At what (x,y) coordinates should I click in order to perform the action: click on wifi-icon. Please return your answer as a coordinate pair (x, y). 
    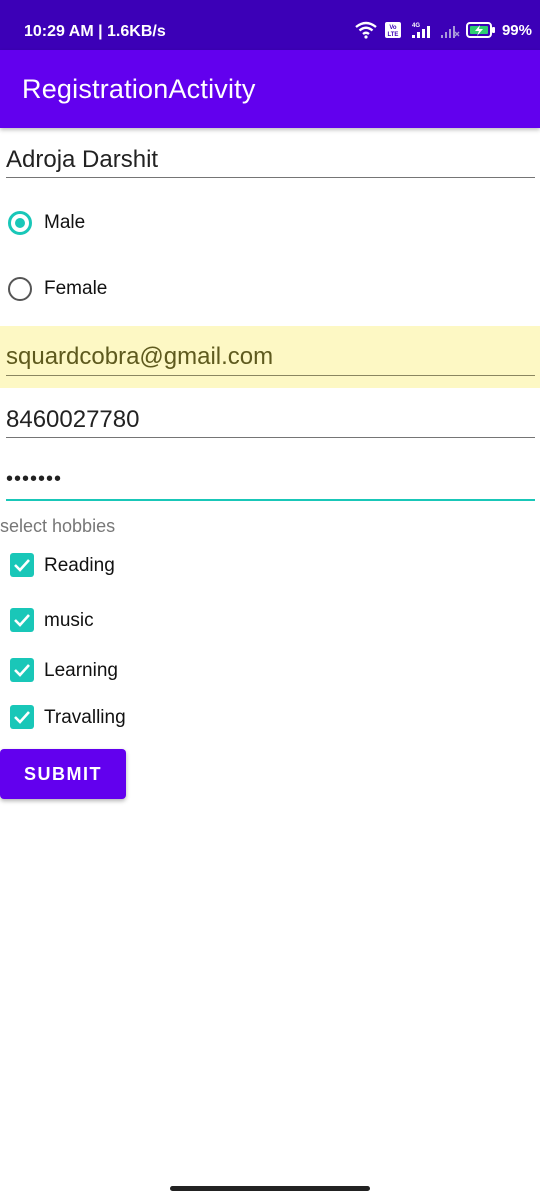
    Looking at the image, I should click on (366, 30).